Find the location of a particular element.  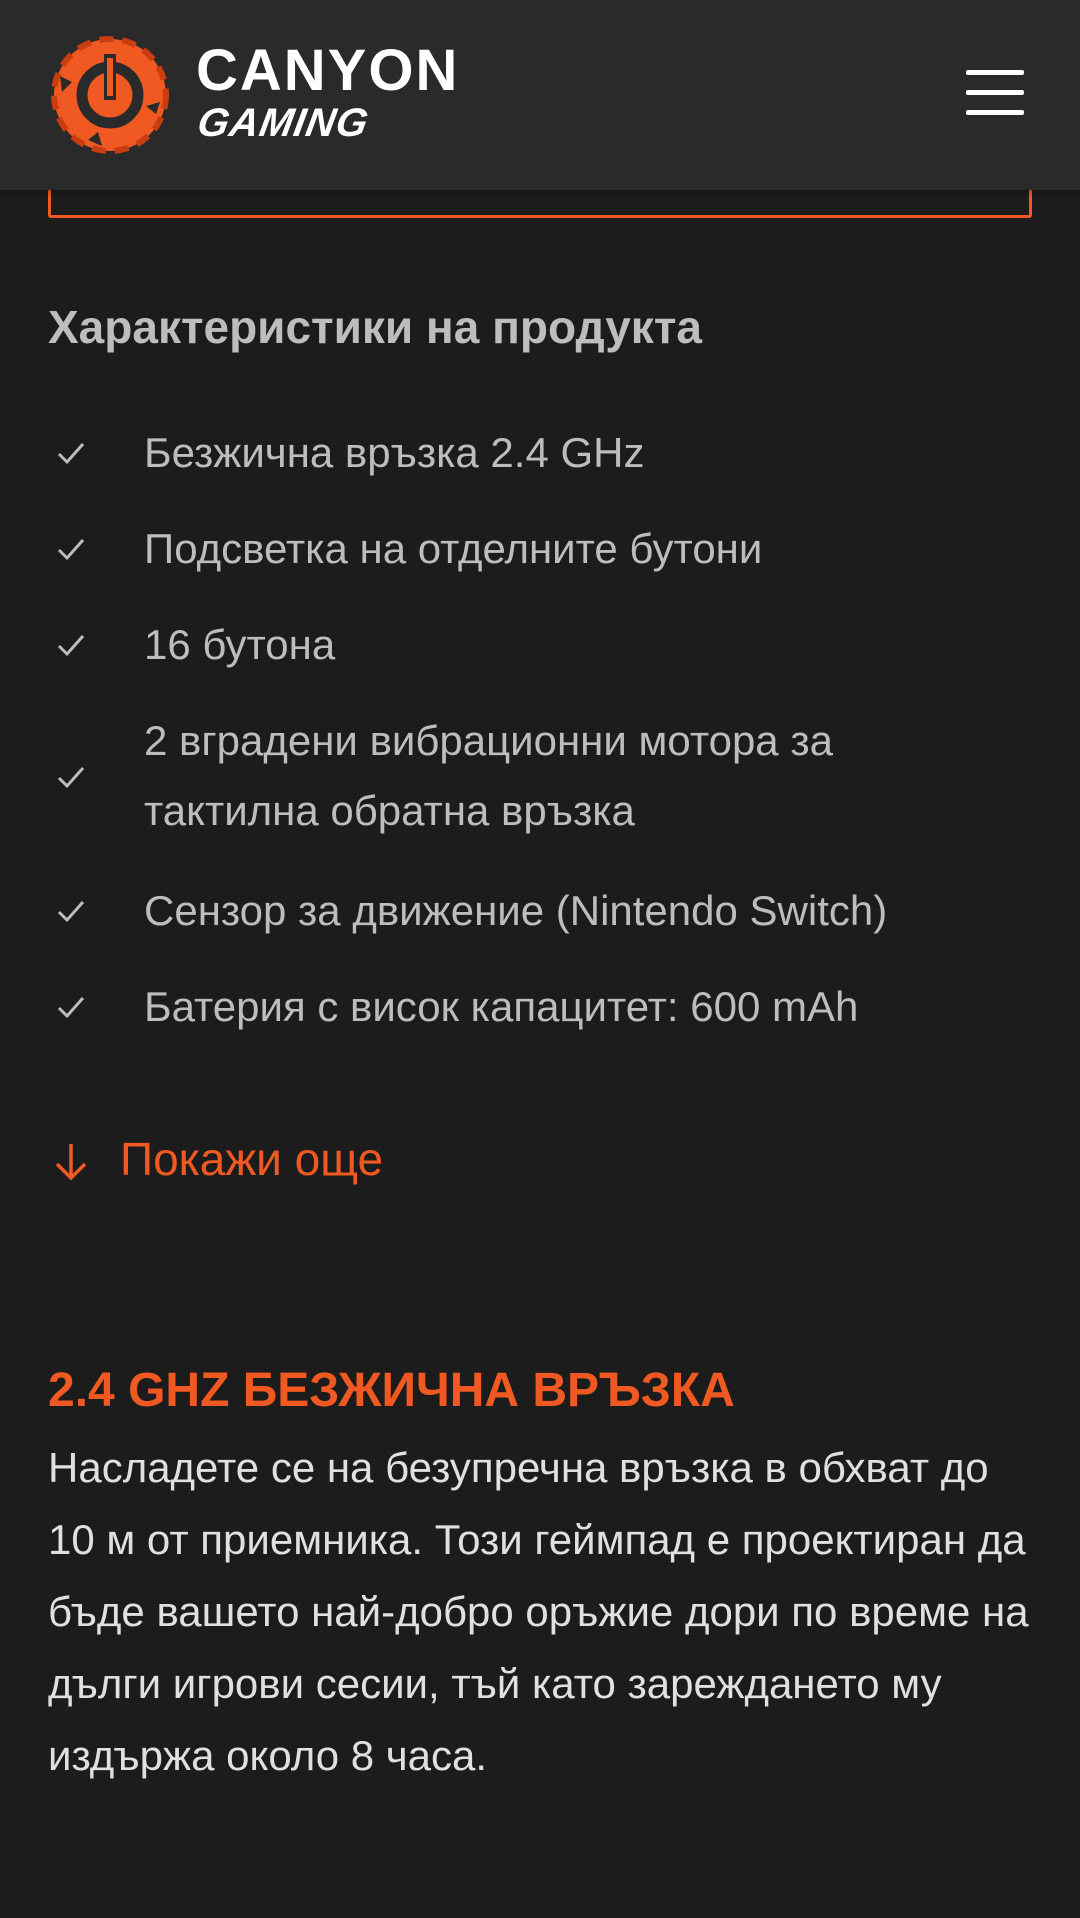

brand-name: CANYON is located at coordinates (327, 71).